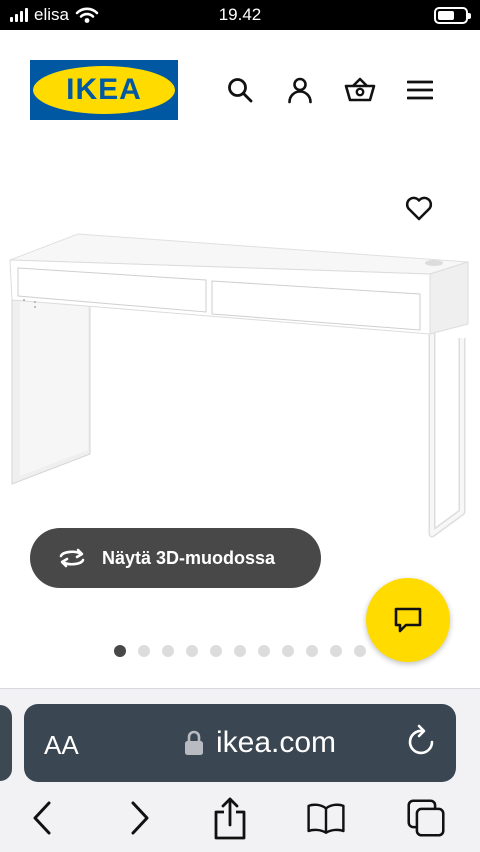 The width and height of the screenshot is (480, 852). I want to click on bookmarks-button, so click(326, 818).